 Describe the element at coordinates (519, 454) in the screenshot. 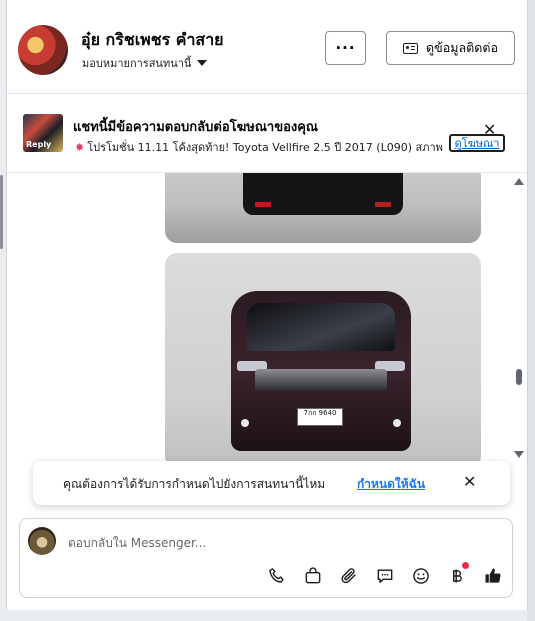

I see `scroll-down-arrow-icon` at that location.